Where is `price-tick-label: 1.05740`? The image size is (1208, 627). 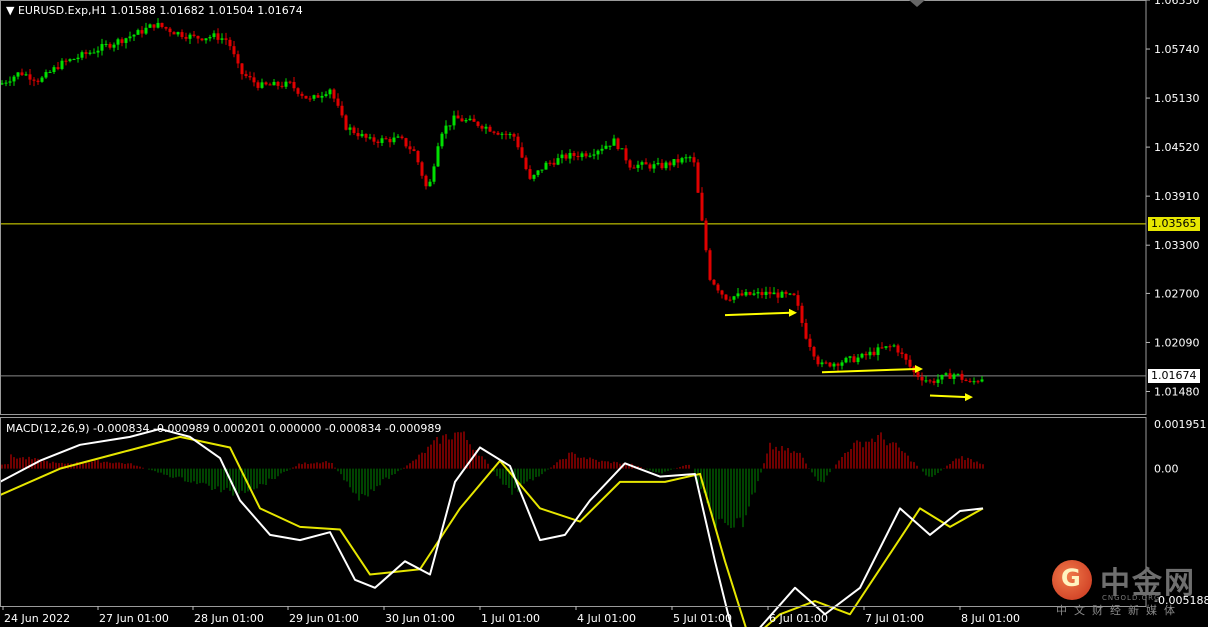
price-tick-label: 1.05740 is located at coordinates (1177, 49).